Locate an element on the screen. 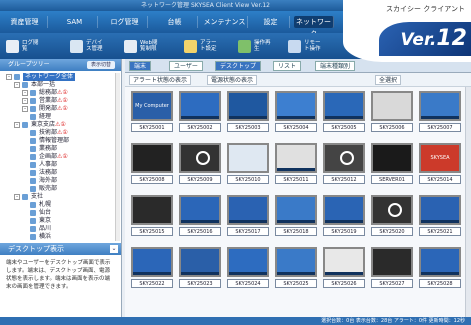  grid-scrollbar is located at coordinates (468, 202).